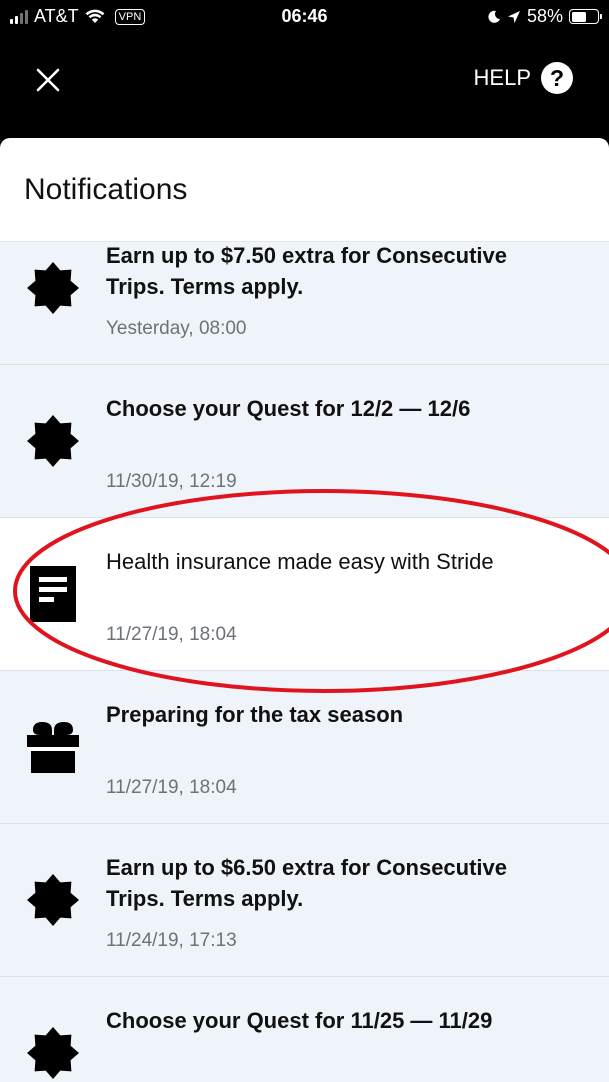 This screenshot has height=1082, width=609. Describe the element at coordinates (502, 77) in the screenshot. I see `help-label: HELP` at that location.